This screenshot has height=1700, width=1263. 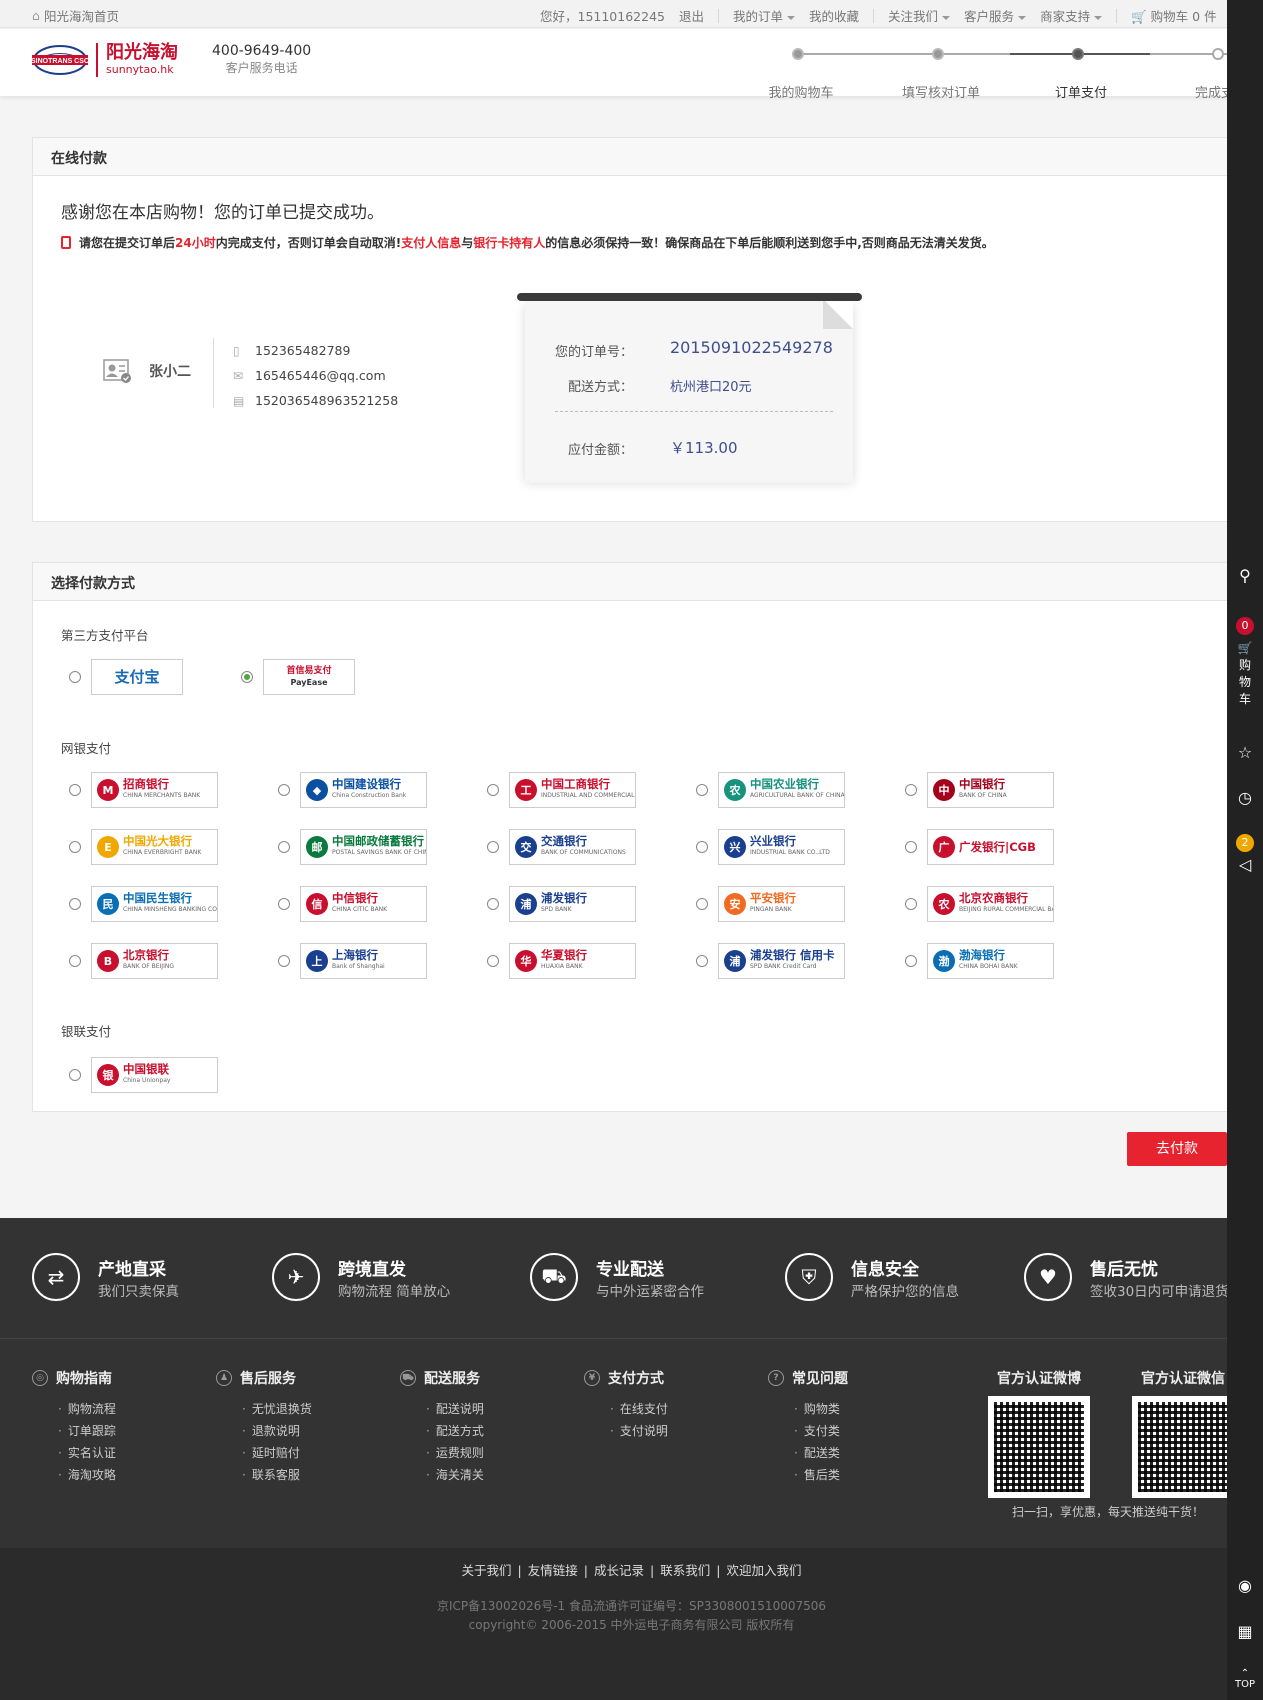 I want to click on bank-name: 中国建设银行, so click(x=366, y=784).